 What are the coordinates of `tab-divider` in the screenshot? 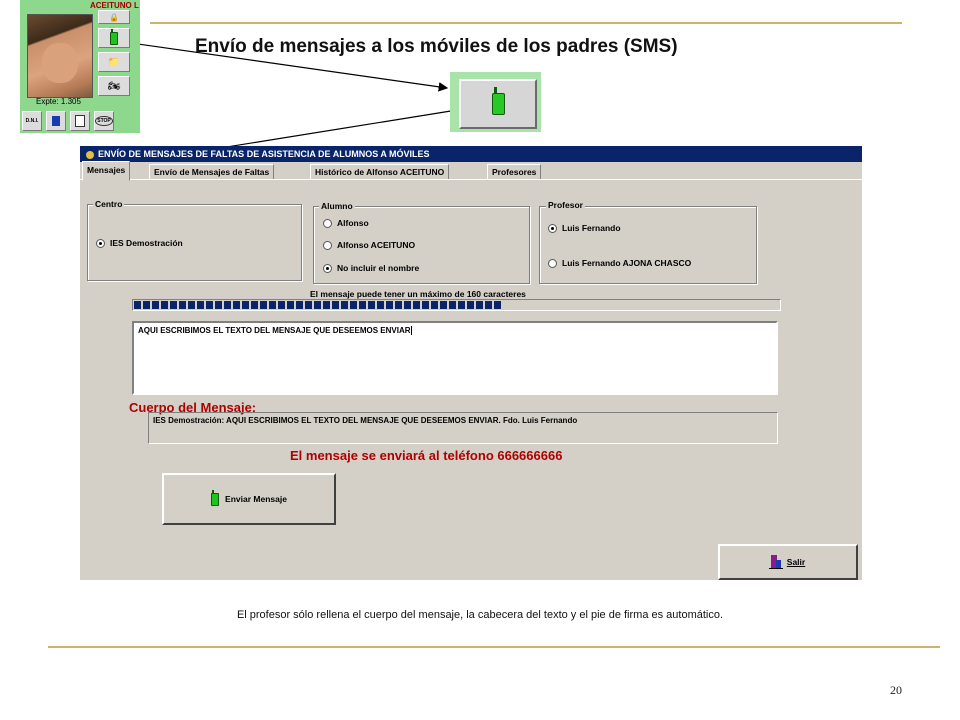 It's located at (471, 179).